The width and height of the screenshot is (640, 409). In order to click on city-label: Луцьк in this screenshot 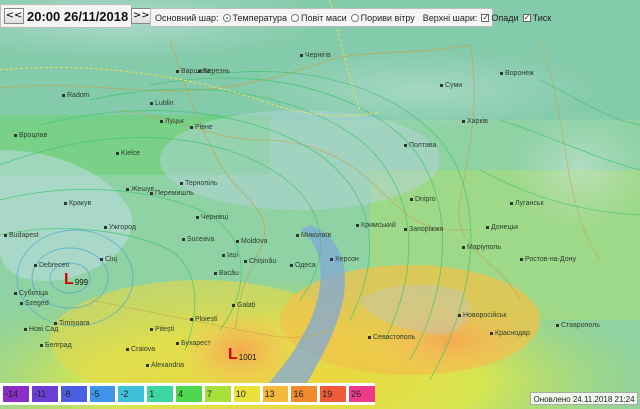, I will do `click(172, 121)`.